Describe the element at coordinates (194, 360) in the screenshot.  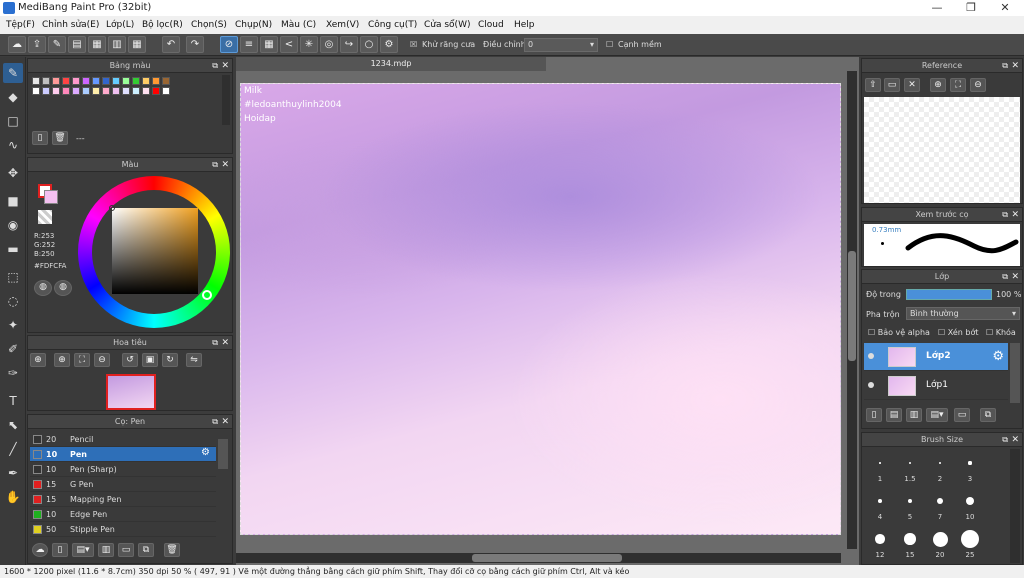
I see `flip-icon: ⇋` at that location.